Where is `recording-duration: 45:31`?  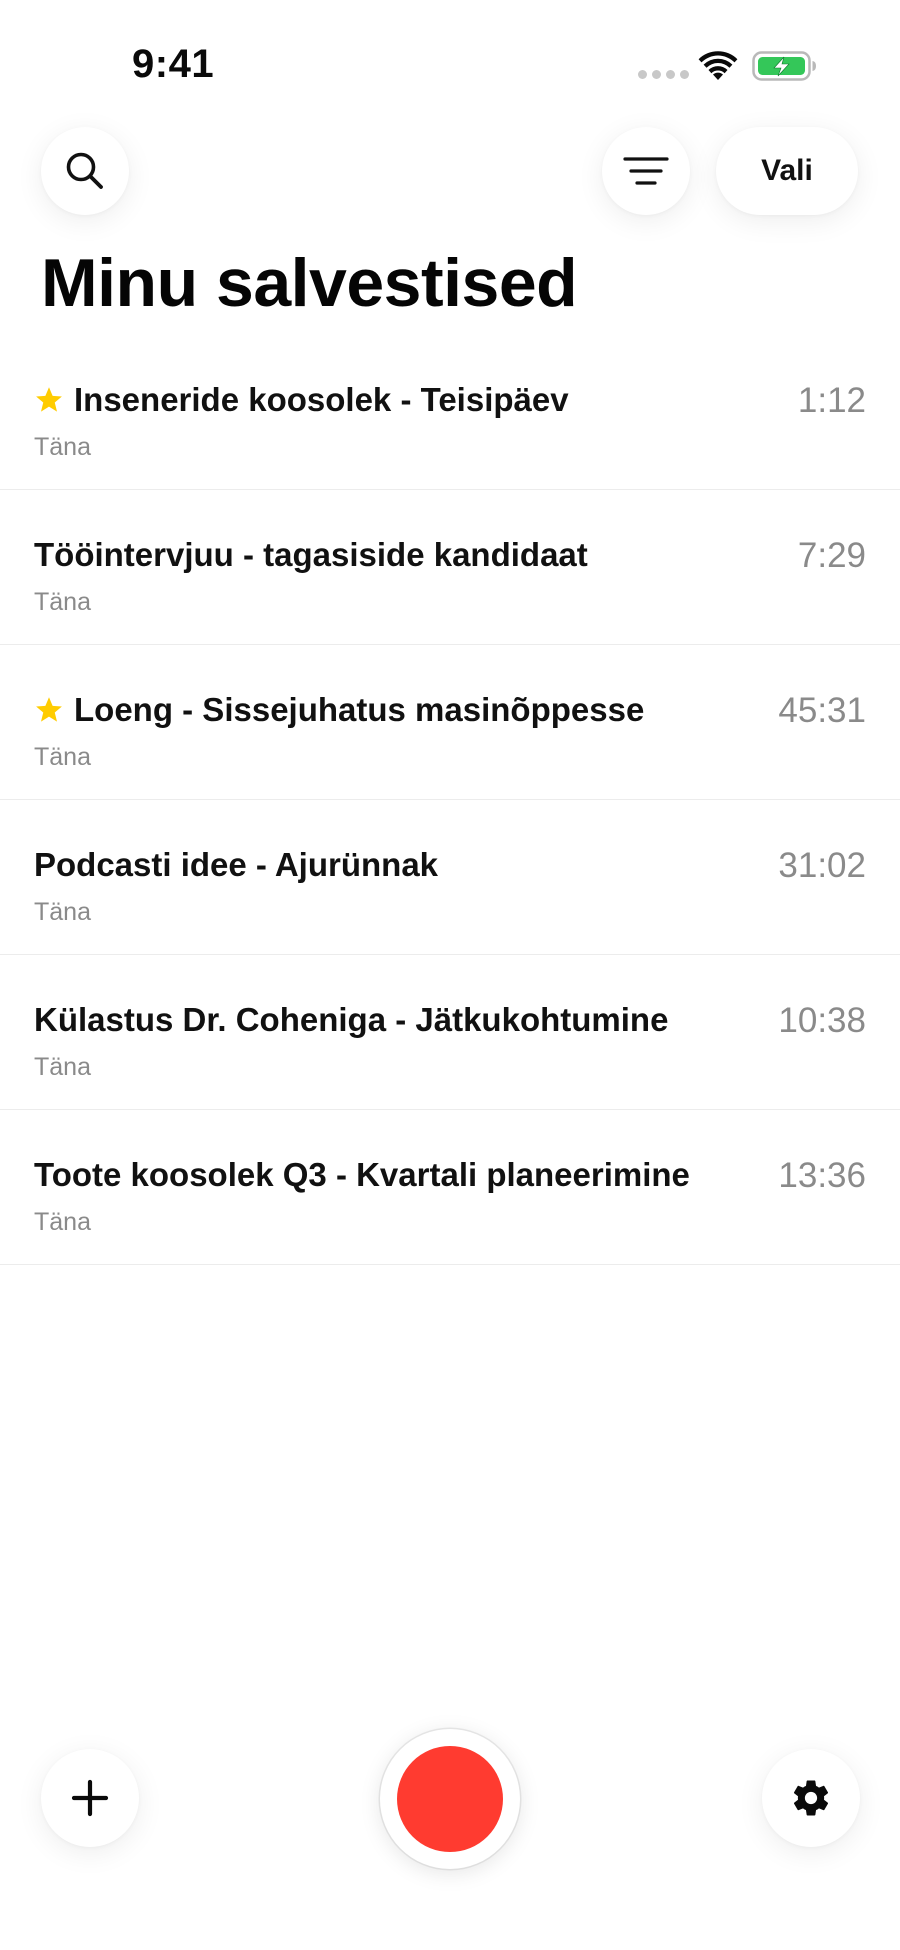 recording-duration: 45:31 is located at coordinates (822, 710).